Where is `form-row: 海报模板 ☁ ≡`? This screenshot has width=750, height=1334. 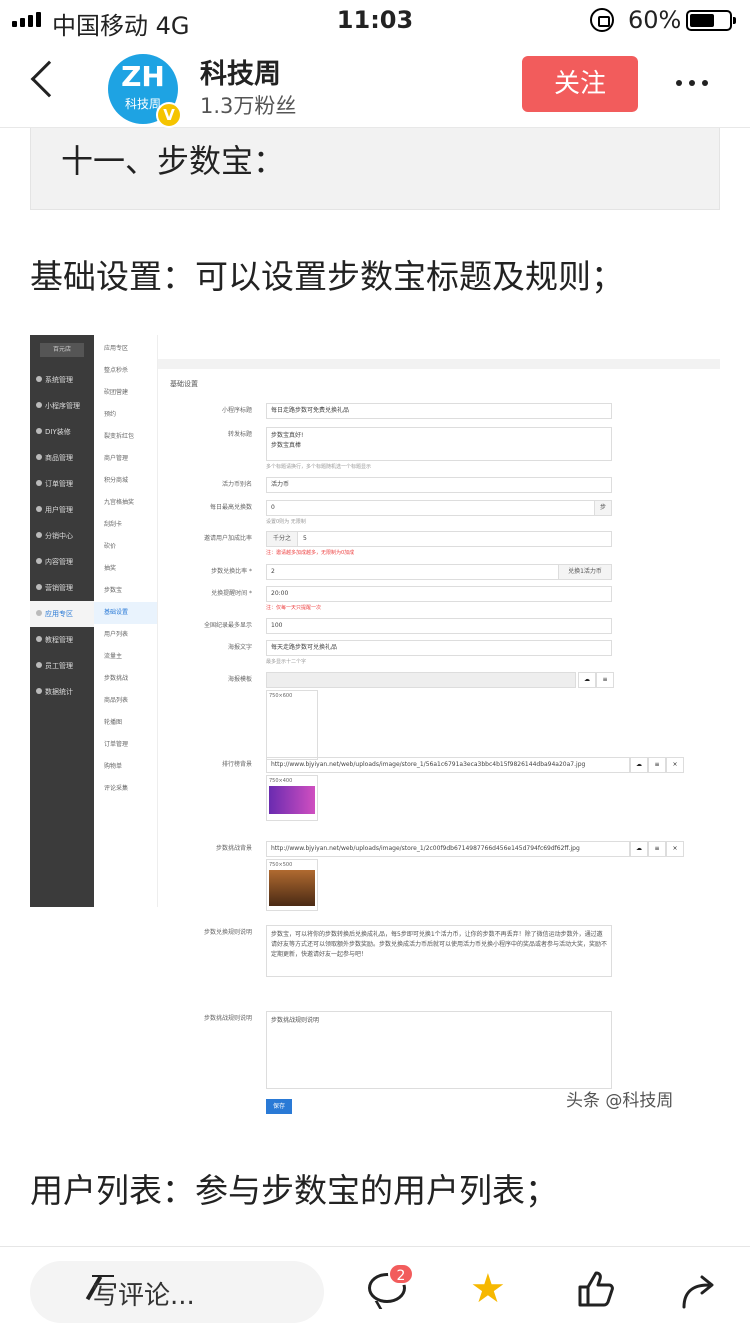 form-row: 海报模板 ☁ ≡ is located at coordinates (439, 680).